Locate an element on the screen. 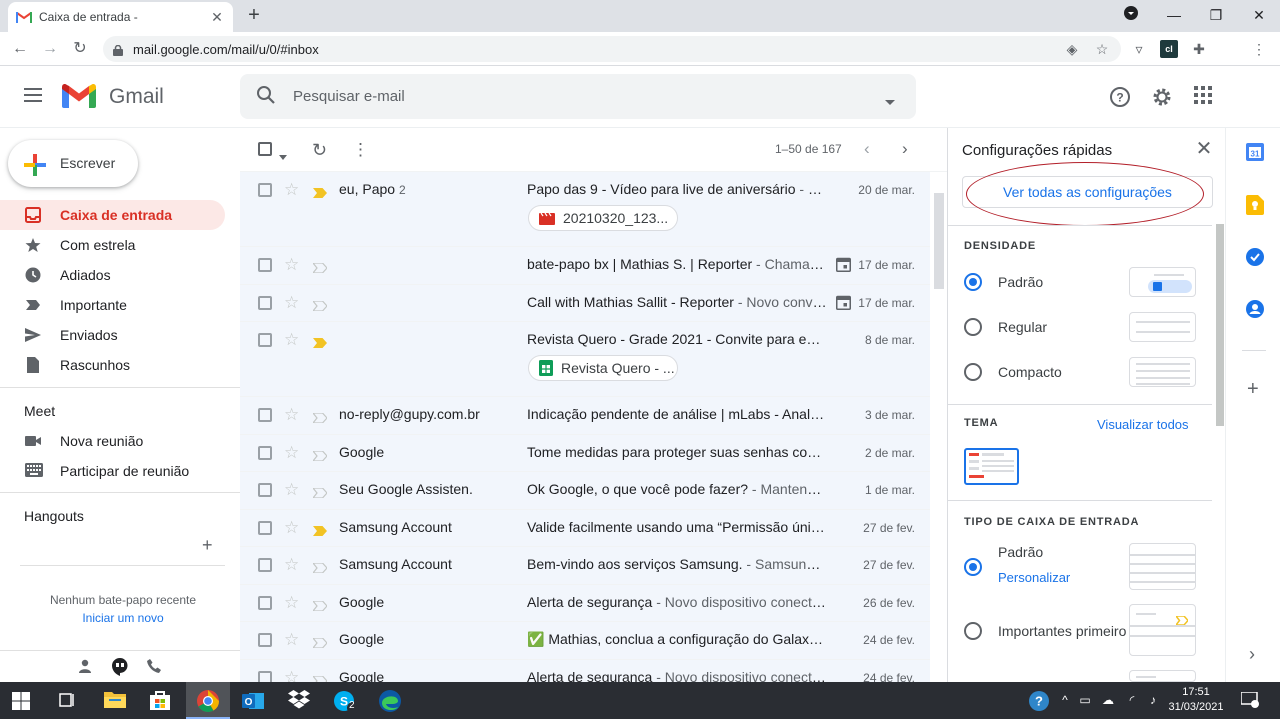  gmail-logo-icon is located at coordinates (79, 95).